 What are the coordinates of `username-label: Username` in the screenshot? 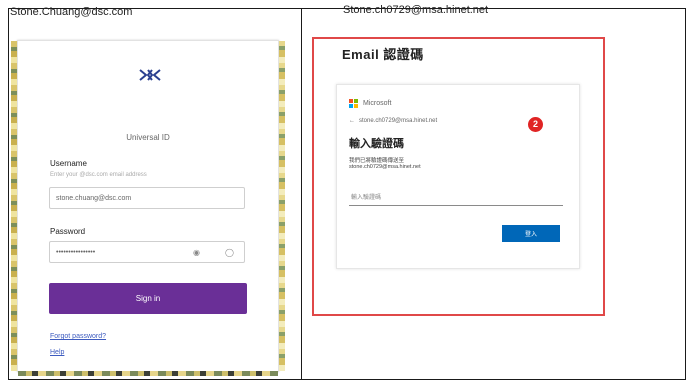 It's located at (68, 163).